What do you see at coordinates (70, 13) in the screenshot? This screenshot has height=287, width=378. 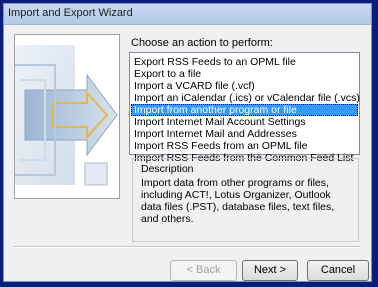 I see `window-title: Import and Export Wizard` at bounding box center [70, 13].